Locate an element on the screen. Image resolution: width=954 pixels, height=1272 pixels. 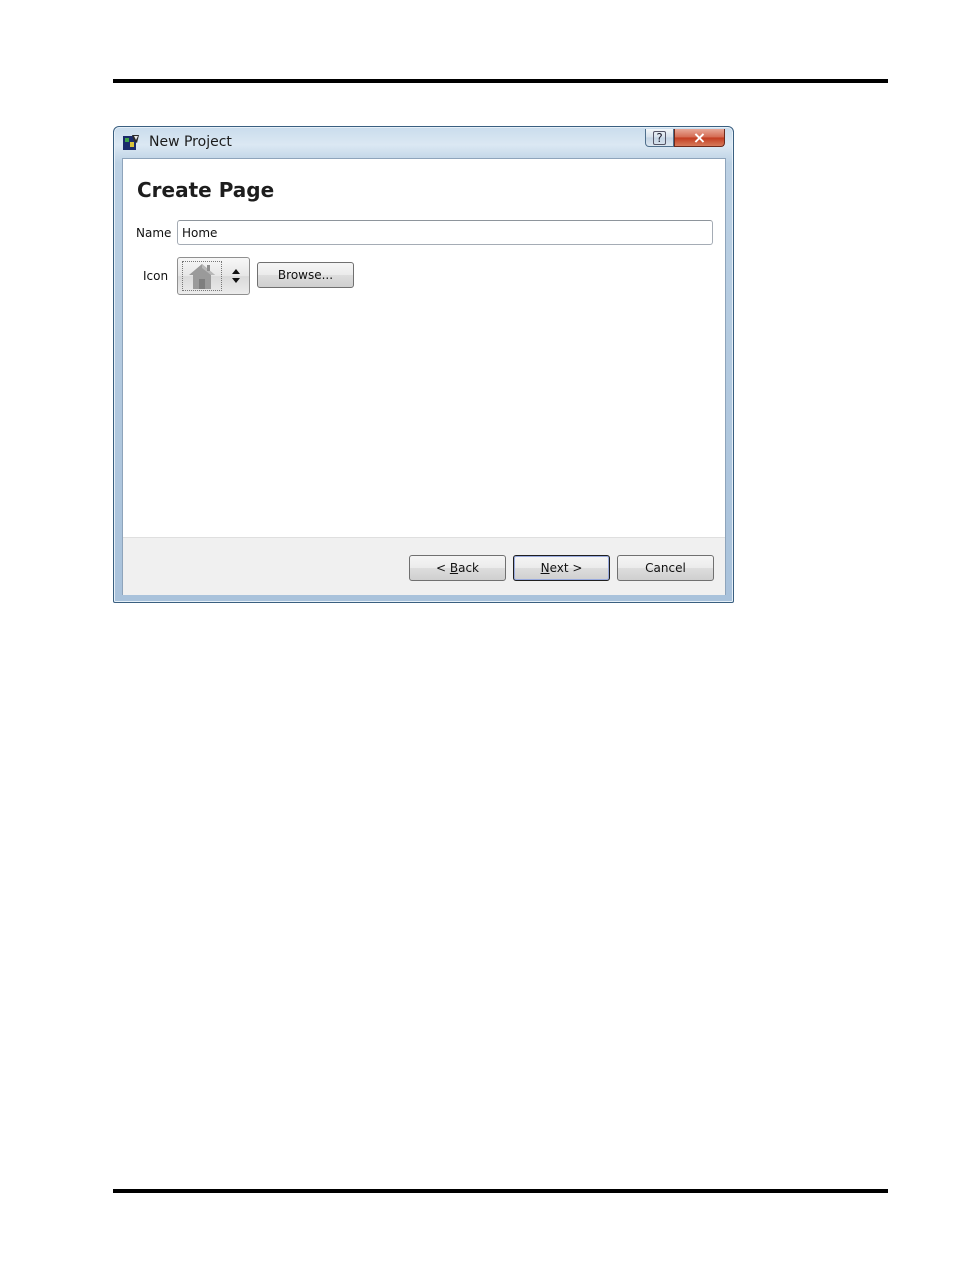
next-label-suffix: ext > is located at coordinates (566, 568).